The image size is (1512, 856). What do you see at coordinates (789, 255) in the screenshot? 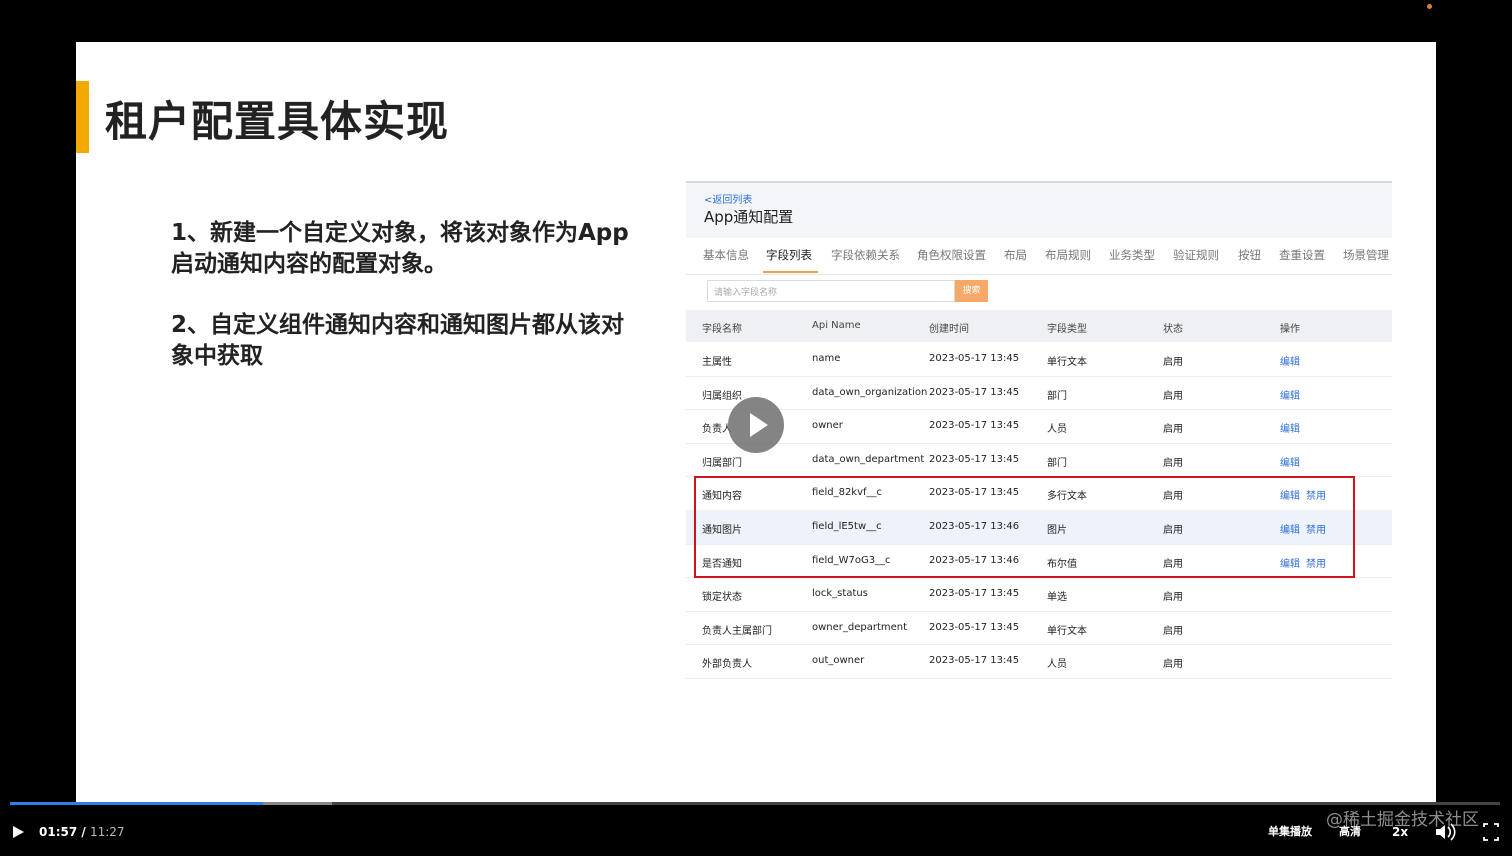
I see `tab-field-list: 字段列表` at bounding box center [789, 255].